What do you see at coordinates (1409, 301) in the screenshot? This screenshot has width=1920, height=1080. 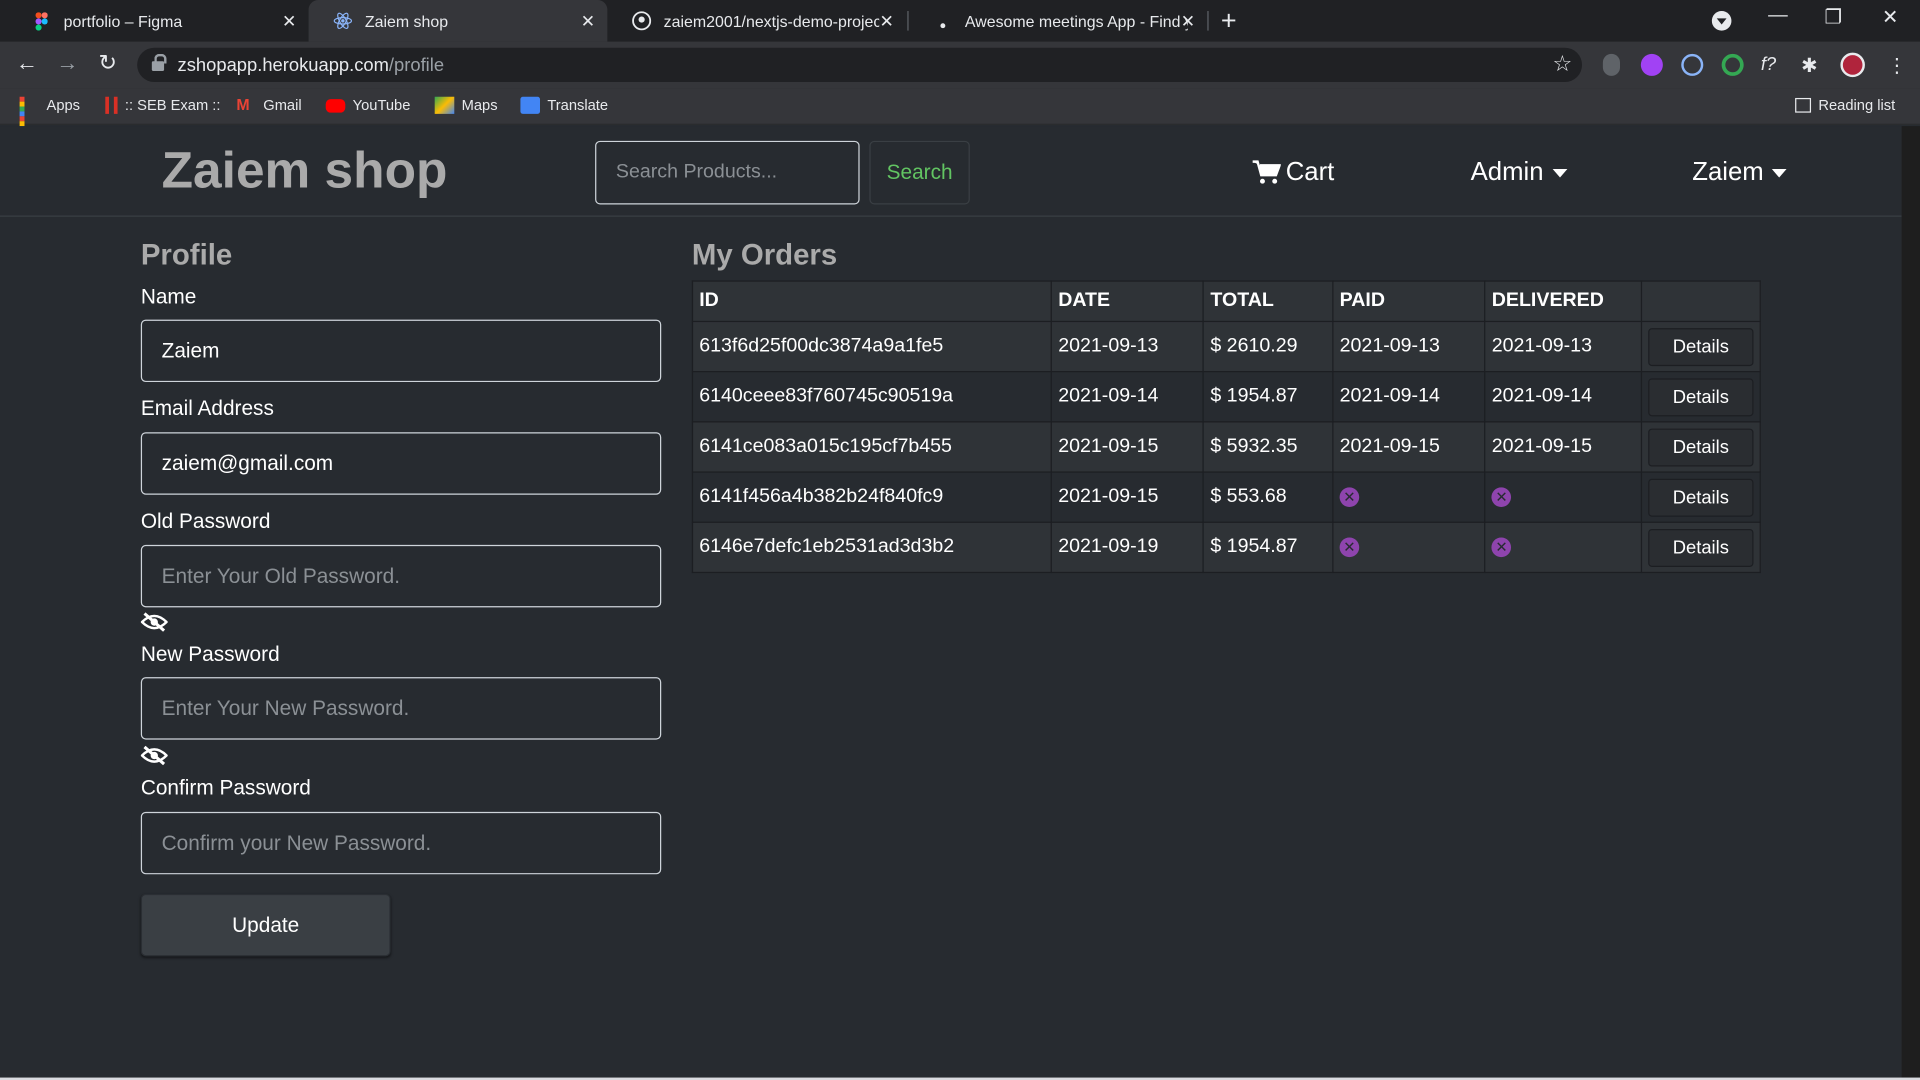 I see `column-header: PAID` at bounding box center [1409, 301].